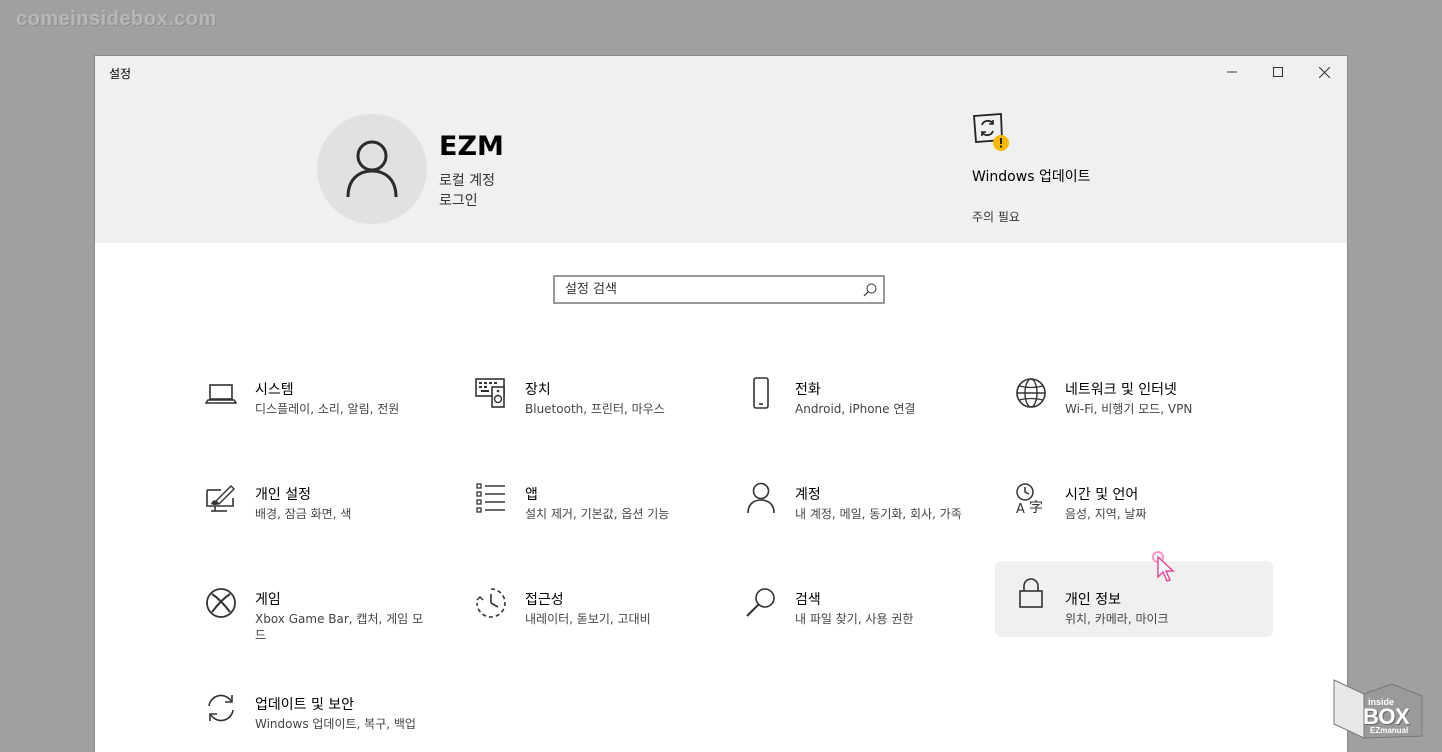 The image size is (1442, 752). What do you see at coordinates (1134, 599) in the screenshot?
I see `tile-privacy: 개인 정보 위치, 카메라, 마이크` at bounding box center [1134, 599].